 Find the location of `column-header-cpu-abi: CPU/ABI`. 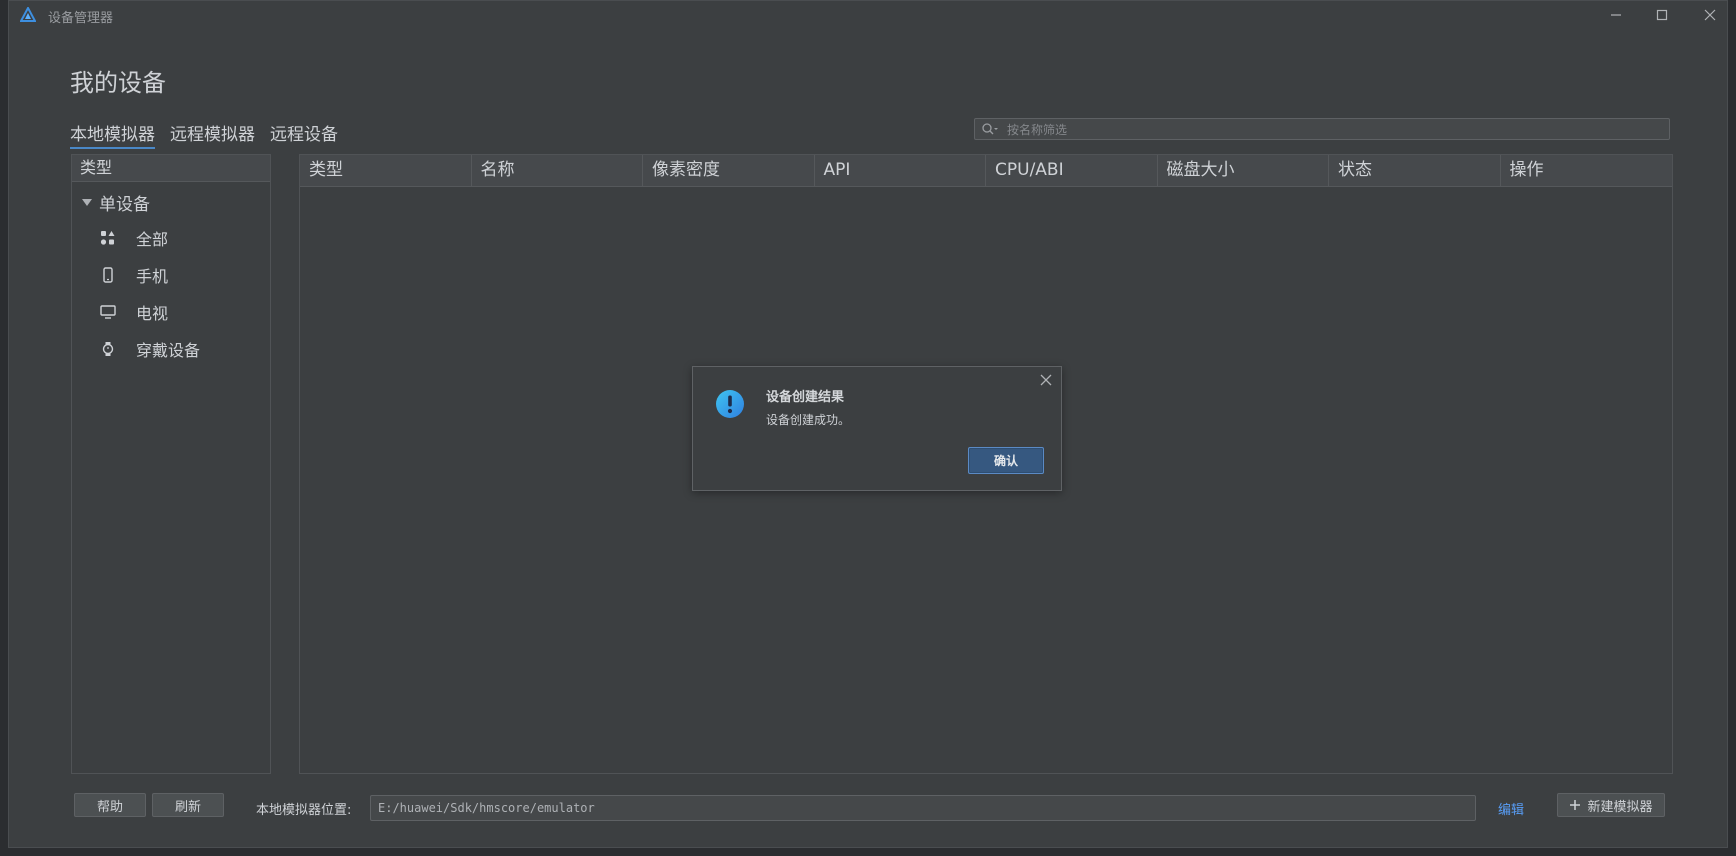

column-header-cpu-abi: CPU/ABI is located at coordinates (1072, 170).